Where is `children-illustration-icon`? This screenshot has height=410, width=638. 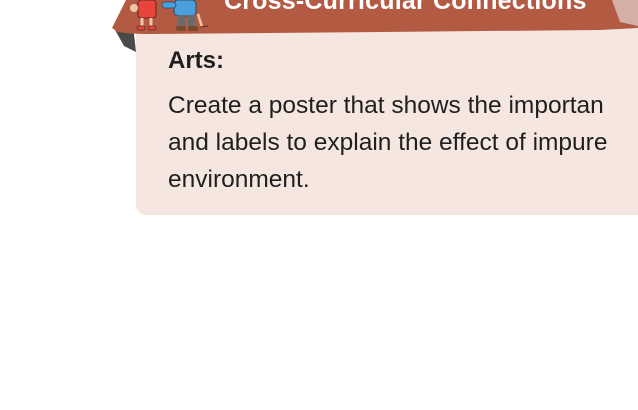
children-illustration-icon is located at coordinates (169, 15).